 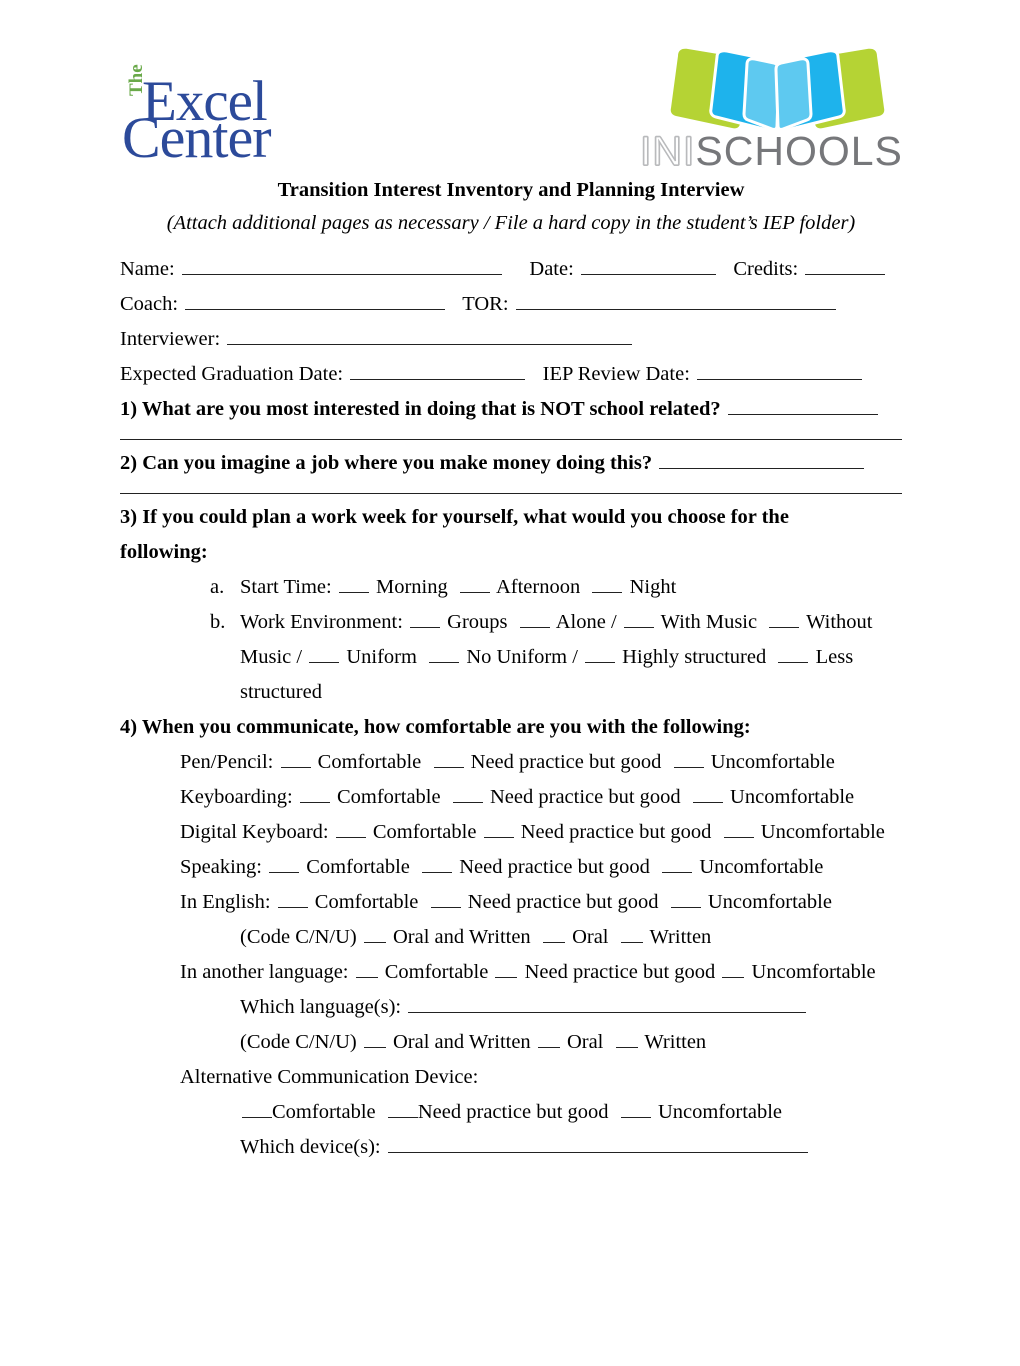 I want to click on work-env-less-structured-blank, so click(x=793, y=653).